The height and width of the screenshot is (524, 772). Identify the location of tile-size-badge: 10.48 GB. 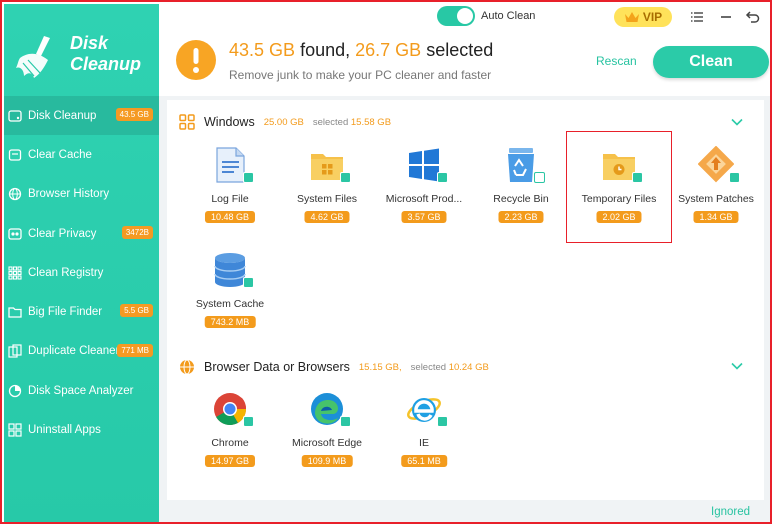
(230, 217).